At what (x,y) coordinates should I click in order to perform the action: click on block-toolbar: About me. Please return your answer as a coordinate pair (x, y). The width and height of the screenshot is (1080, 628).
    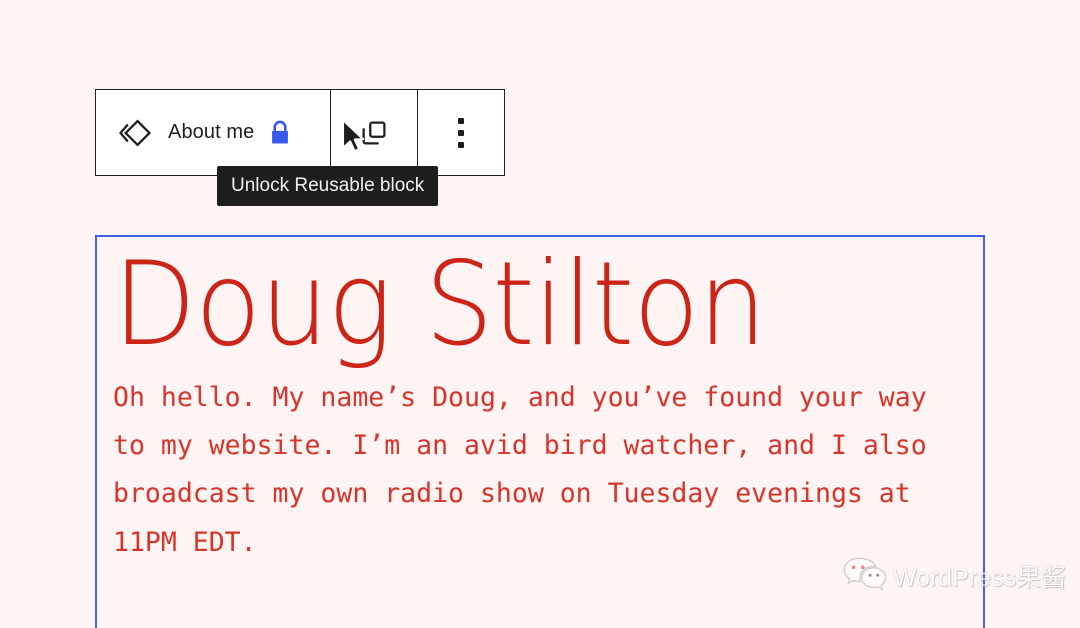
    Looking at the image, I should click on (300, 132).